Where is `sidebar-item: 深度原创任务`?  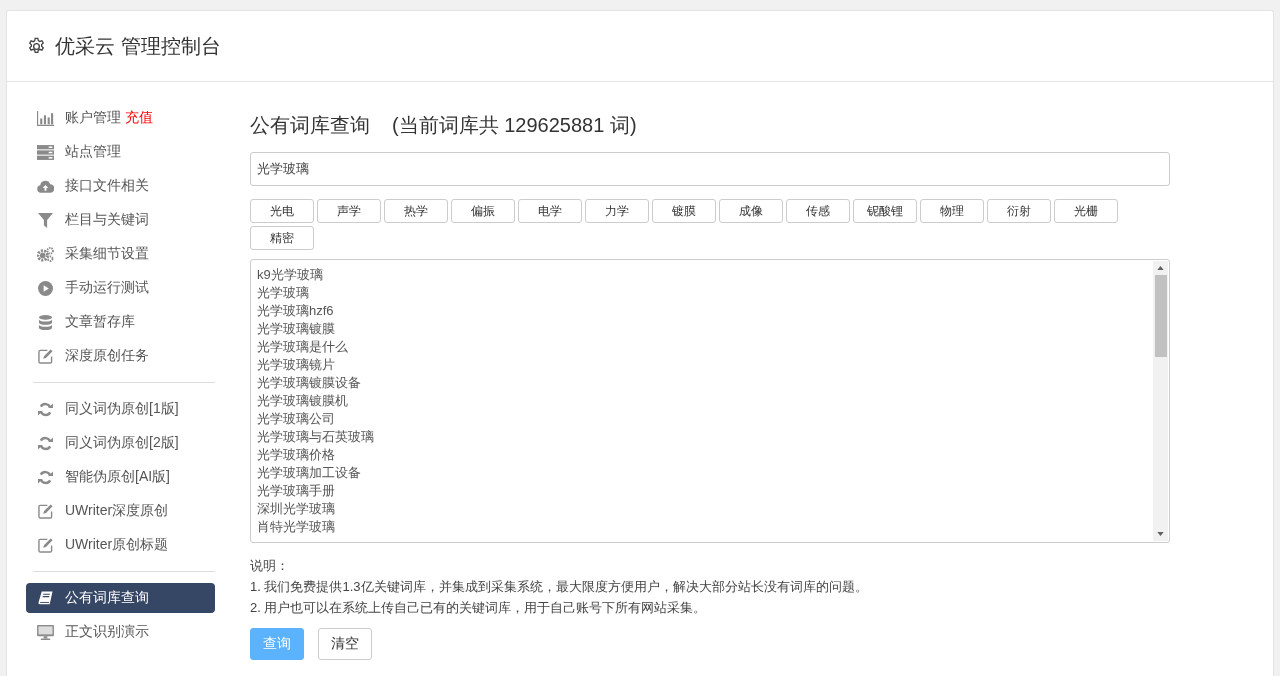 sidebar-item: 深度原创任务 is located at coordinates (120, 356).